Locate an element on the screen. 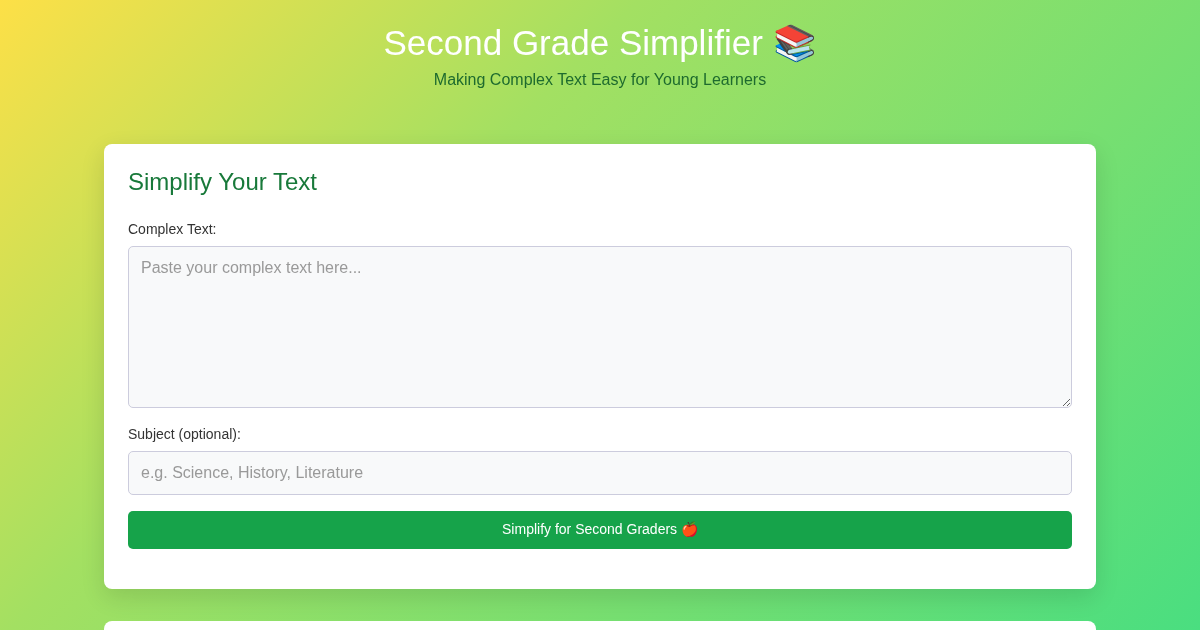  page-title: Second Grade Simplifier 📚 is located at coordinates (600, 43).